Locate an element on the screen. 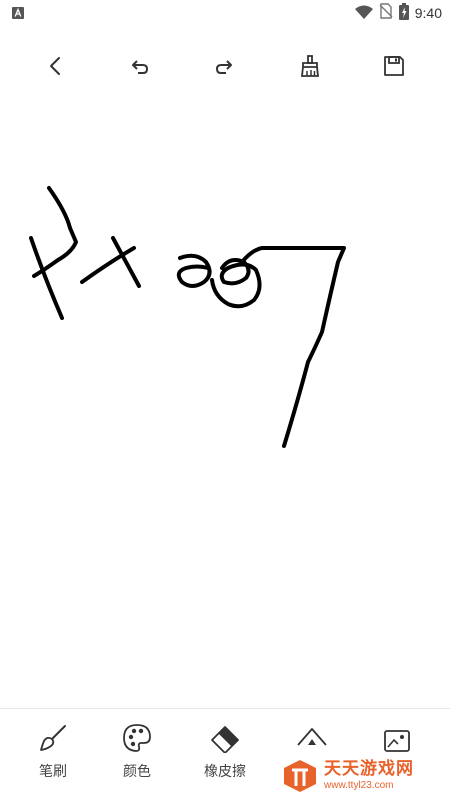 Image resolution: width=450 pixels, height=801 pixels. eraser-tool-label: 橡皮擦 is located at coordinates (225, 772).